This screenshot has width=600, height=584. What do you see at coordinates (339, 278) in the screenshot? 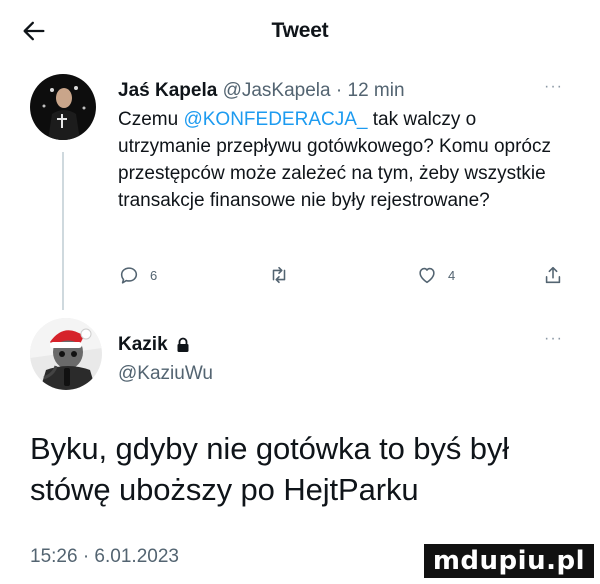
I see `tweet-actions: 6 4` at bounding box center [339, 278].